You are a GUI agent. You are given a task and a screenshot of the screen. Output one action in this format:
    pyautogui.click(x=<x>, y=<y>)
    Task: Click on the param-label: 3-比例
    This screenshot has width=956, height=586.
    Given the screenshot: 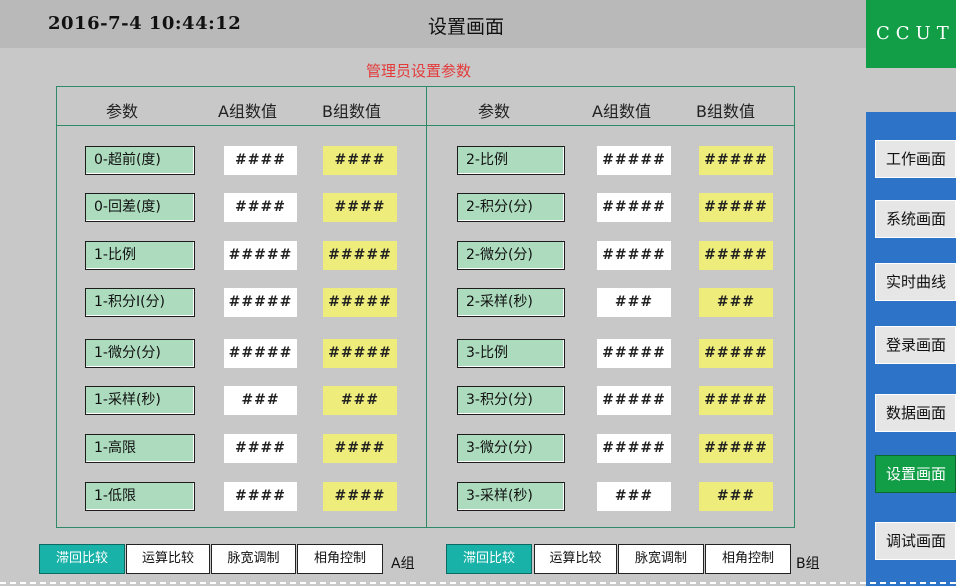 What is the action you would take?
    pyautogui.click(x=511, y=353)
    